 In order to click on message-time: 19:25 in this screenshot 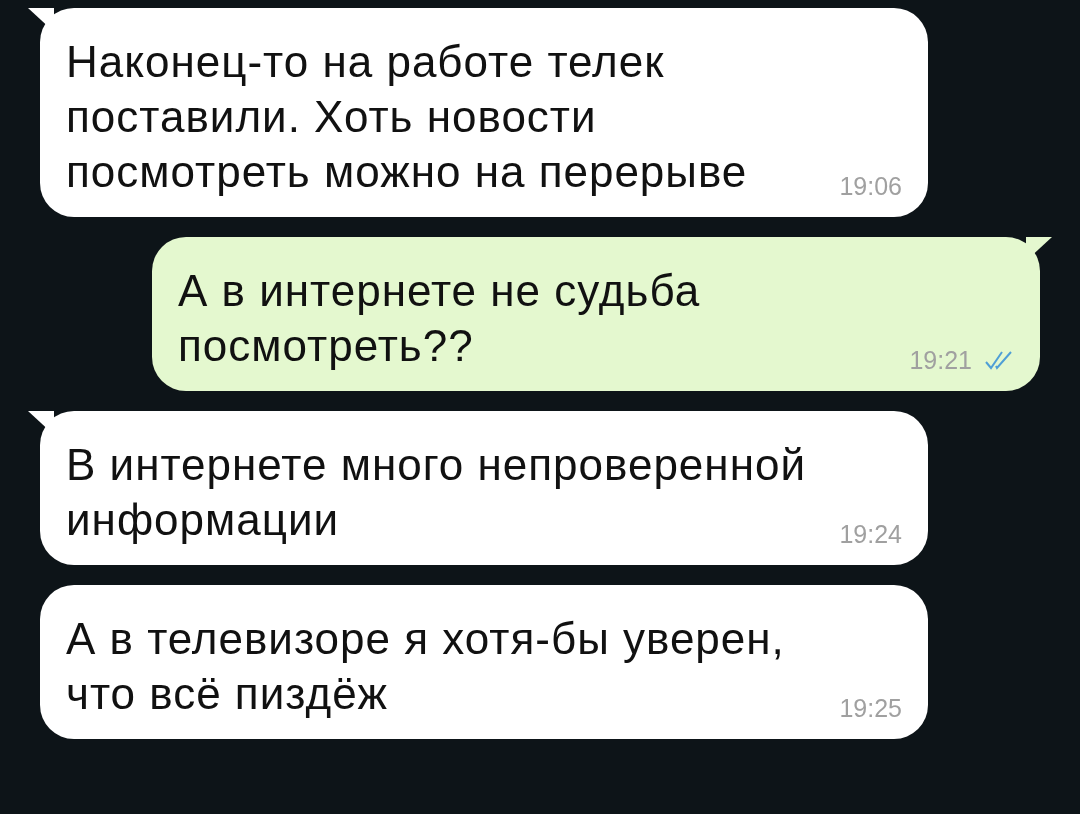, I will do `click(870, 708)`.